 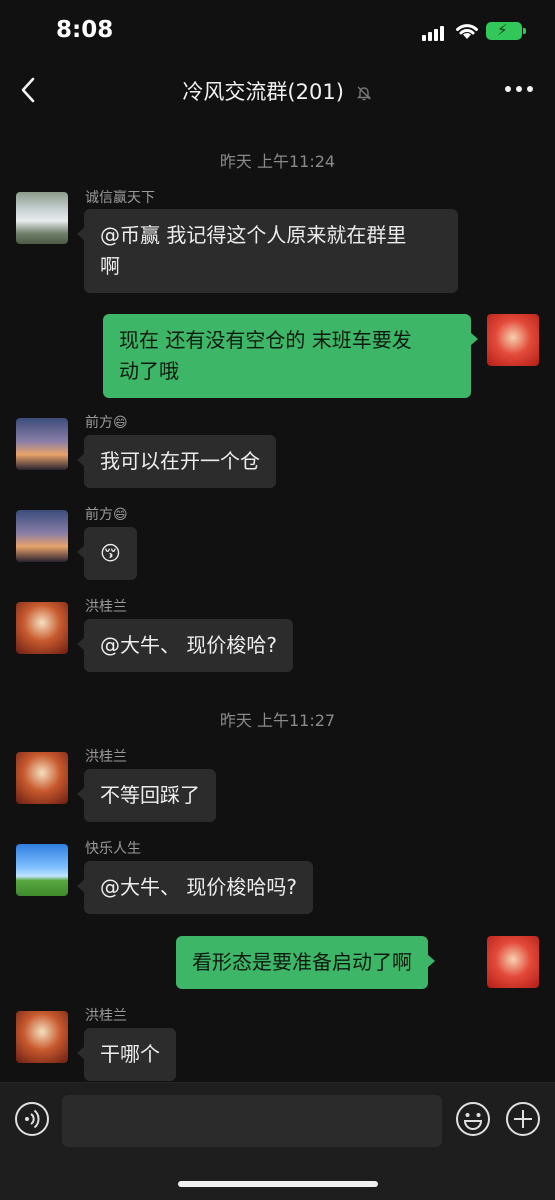 I want to click on message-emoji: 😚, so click(x=110, y=553).